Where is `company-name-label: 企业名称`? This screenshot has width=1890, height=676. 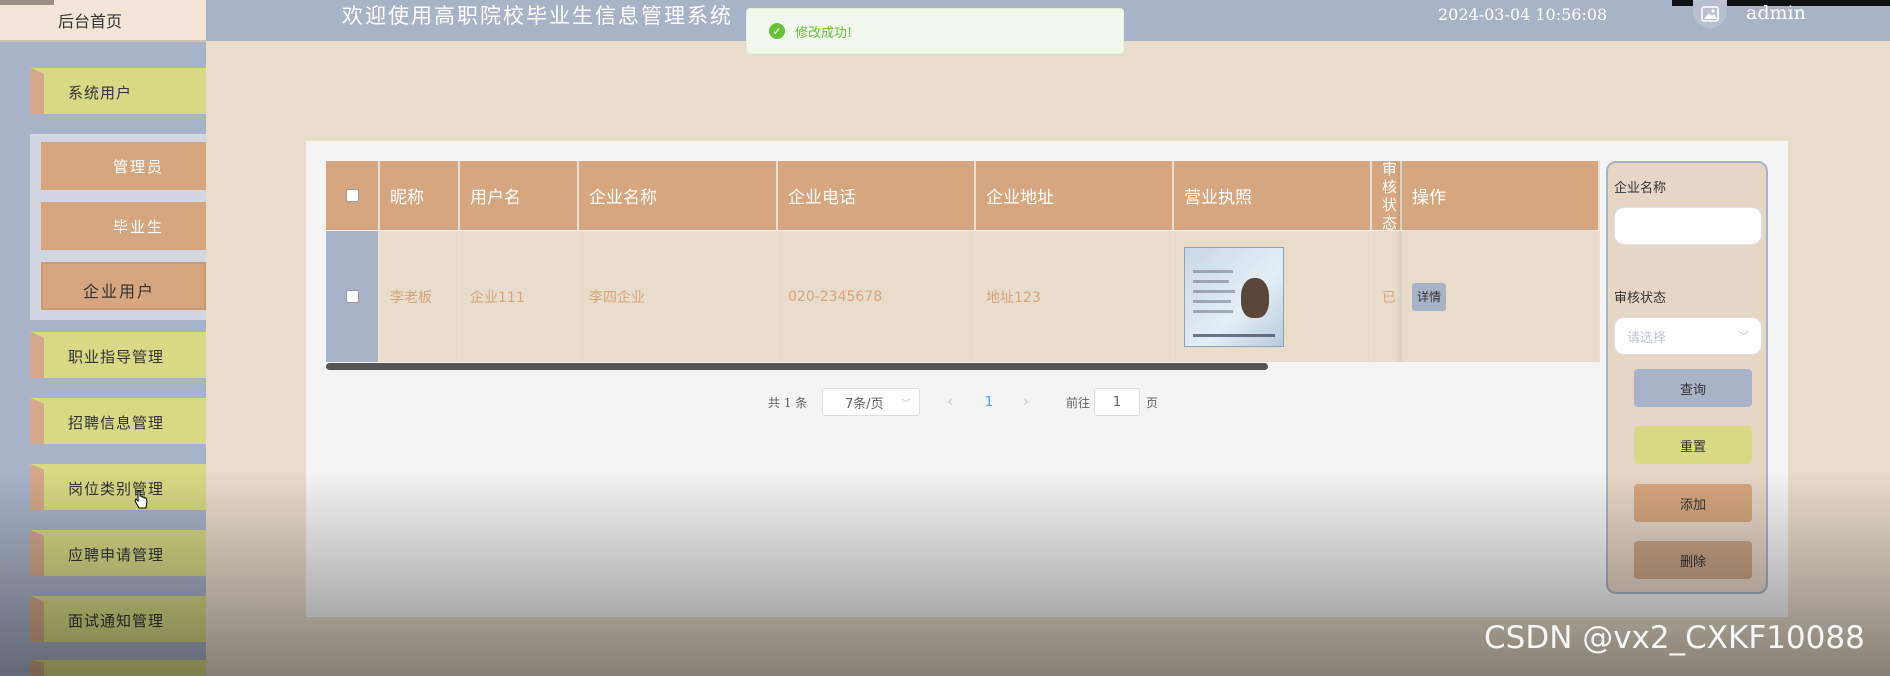 company-name-label: 企业名称 is located at coordinates (1640, 188).